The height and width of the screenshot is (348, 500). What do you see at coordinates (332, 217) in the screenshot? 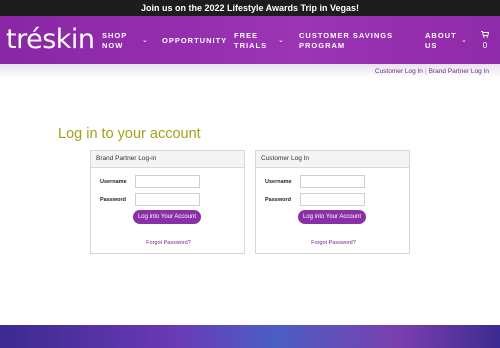
I see `customer-login-button: Log into Your Account` at bounding box center [332, 217].